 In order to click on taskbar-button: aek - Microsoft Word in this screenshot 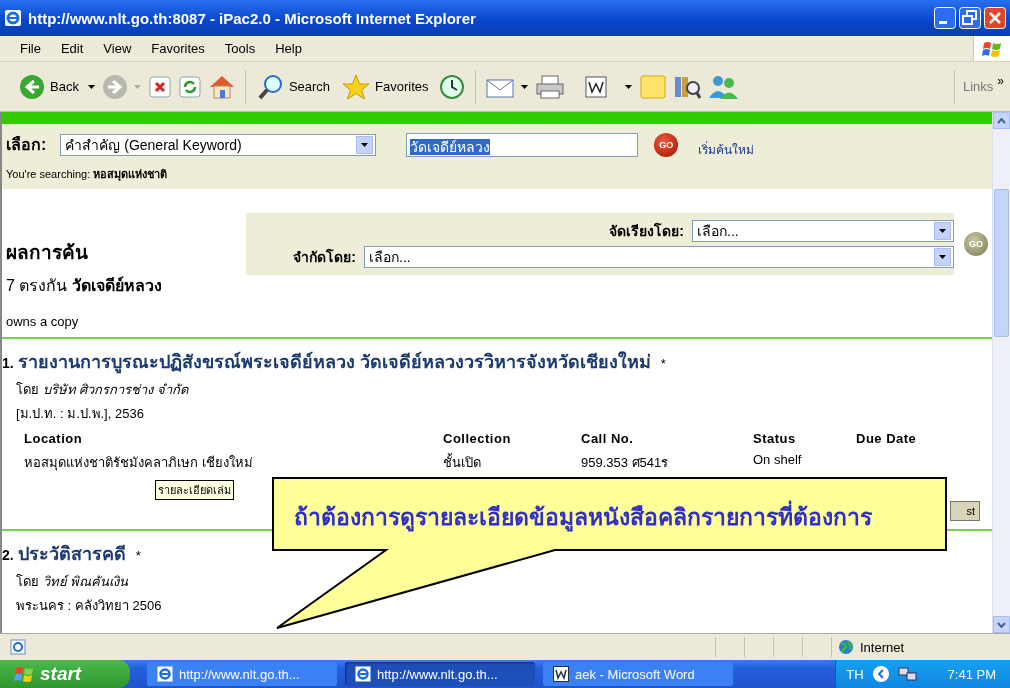, I will do `click(638, 674)`.